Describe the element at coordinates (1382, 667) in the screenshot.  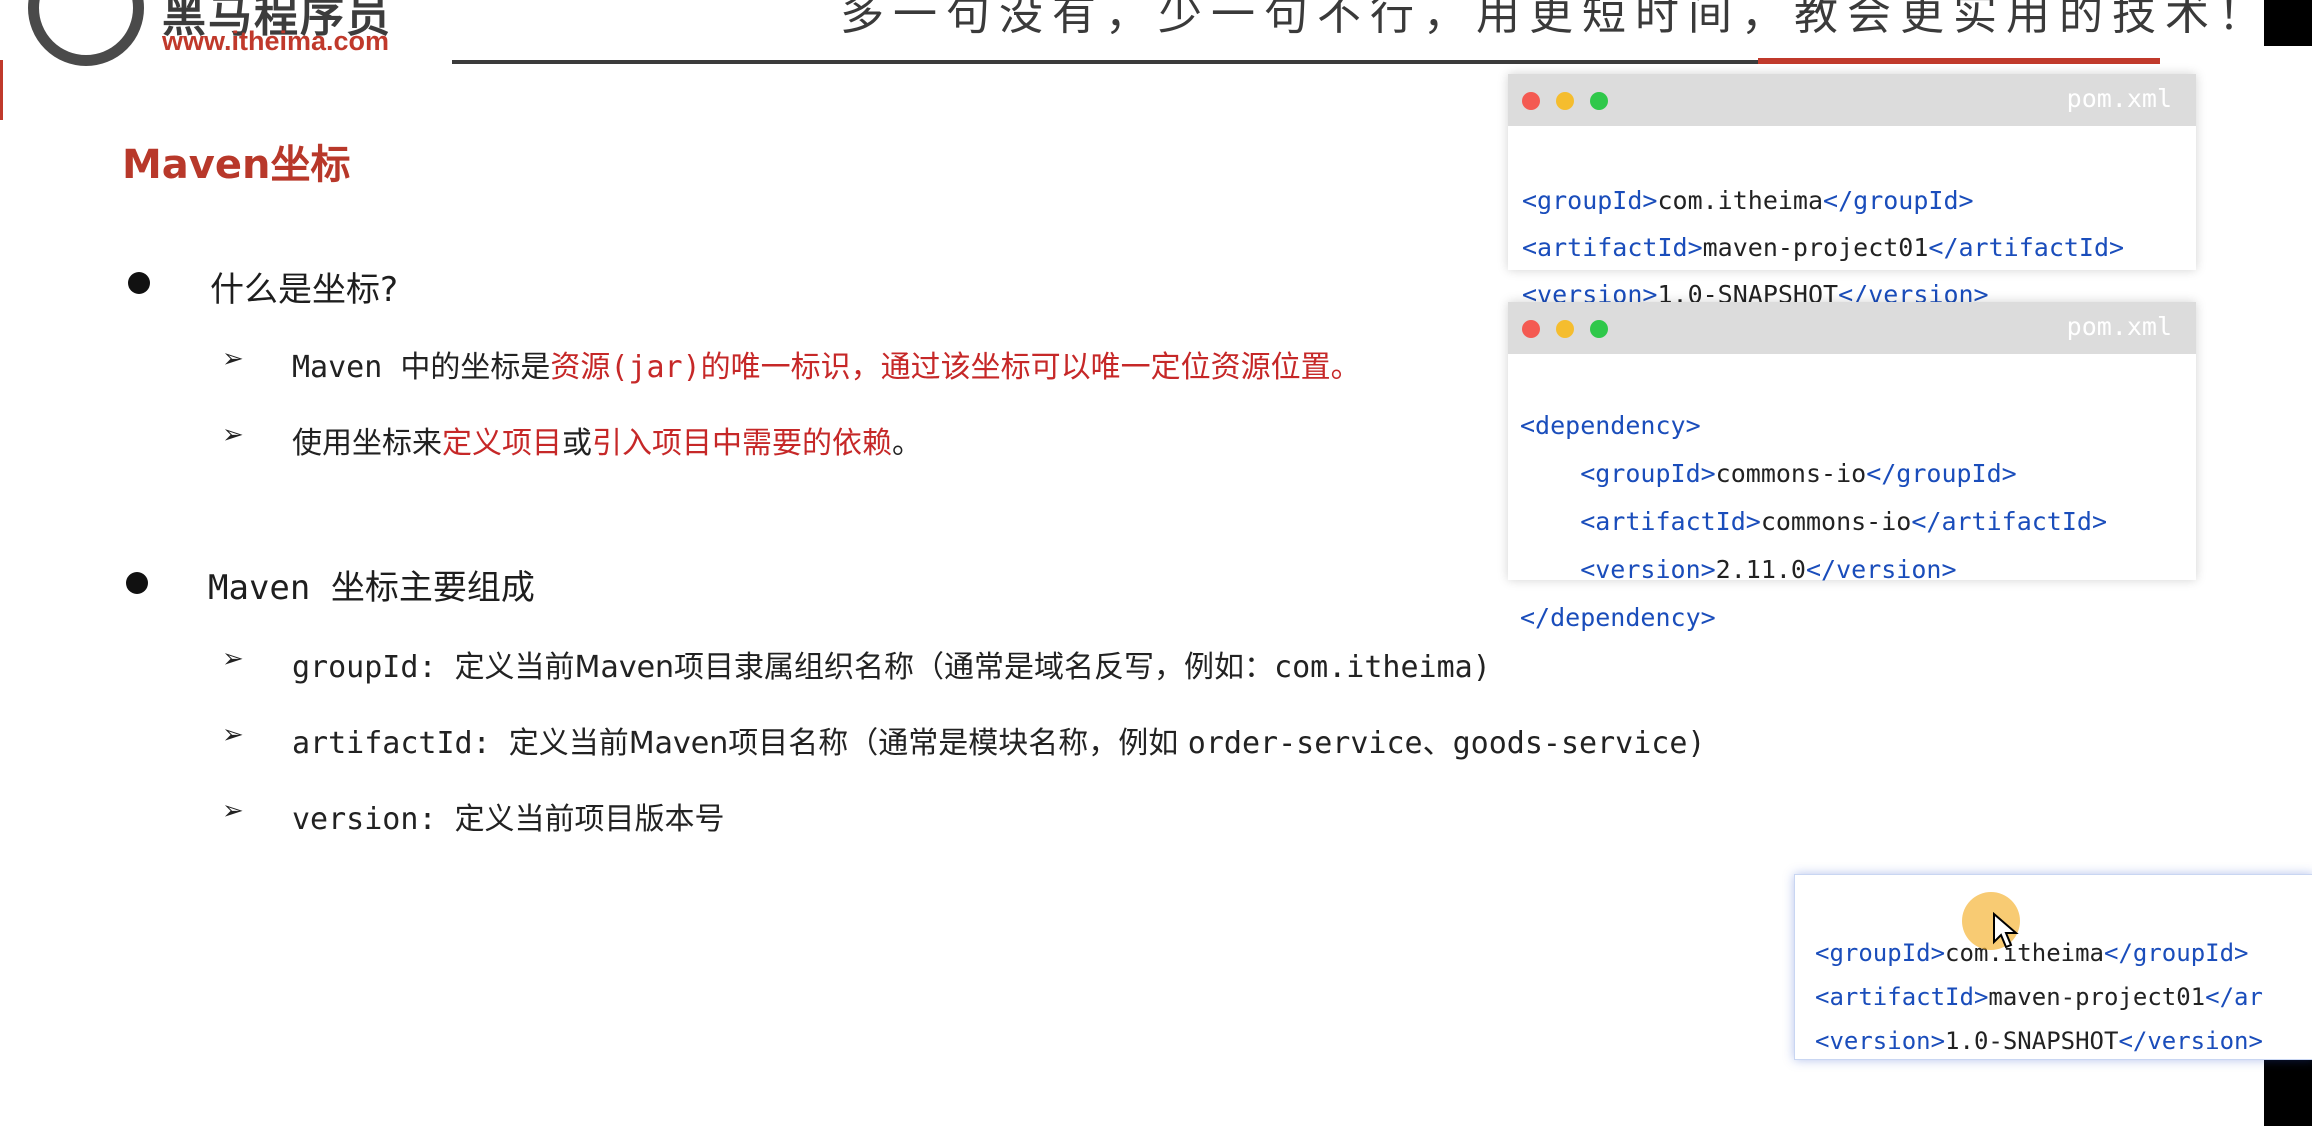
I see `groupid-example: com.itheima)` at that location.